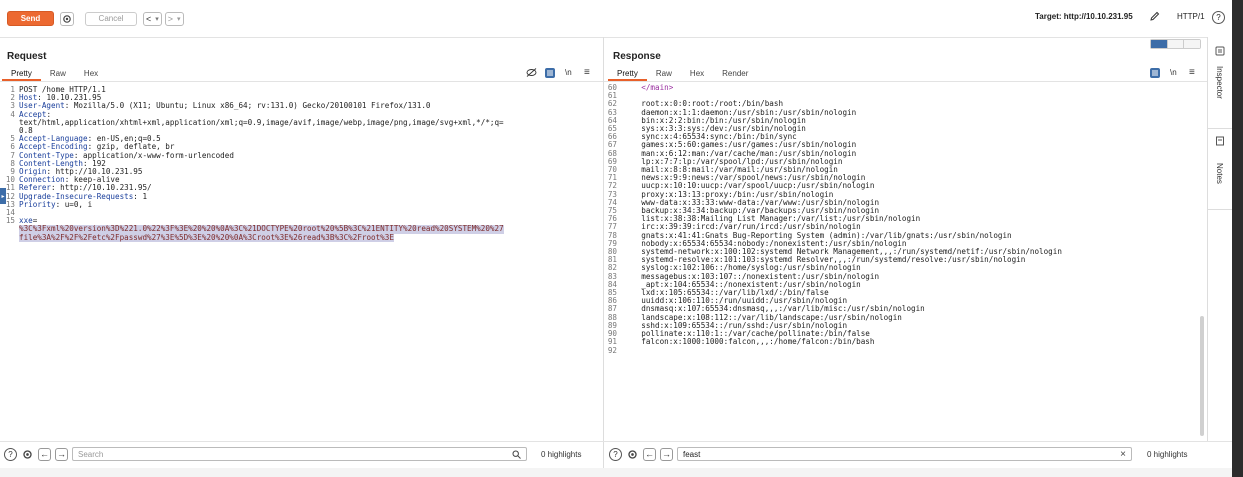 The image size is (1243, 477). I want to click on settings-gear-button, so click(67, 18).